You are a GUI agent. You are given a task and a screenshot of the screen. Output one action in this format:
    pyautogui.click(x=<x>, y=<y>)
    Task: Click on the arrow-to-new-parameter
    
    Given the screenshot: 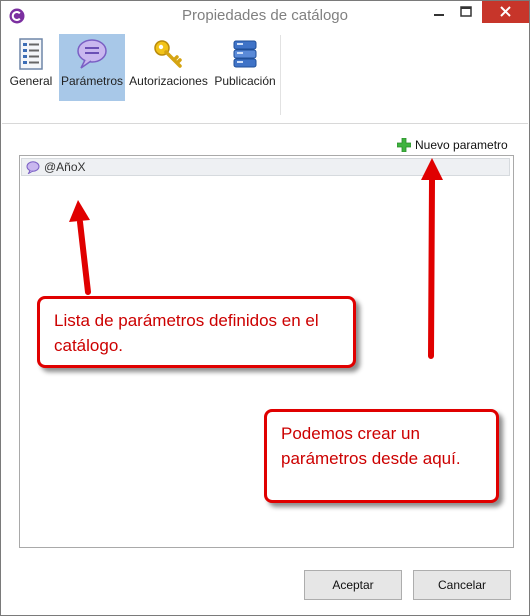 What is the action you would take?
    pyautogui.click(x=432, y=258)
    